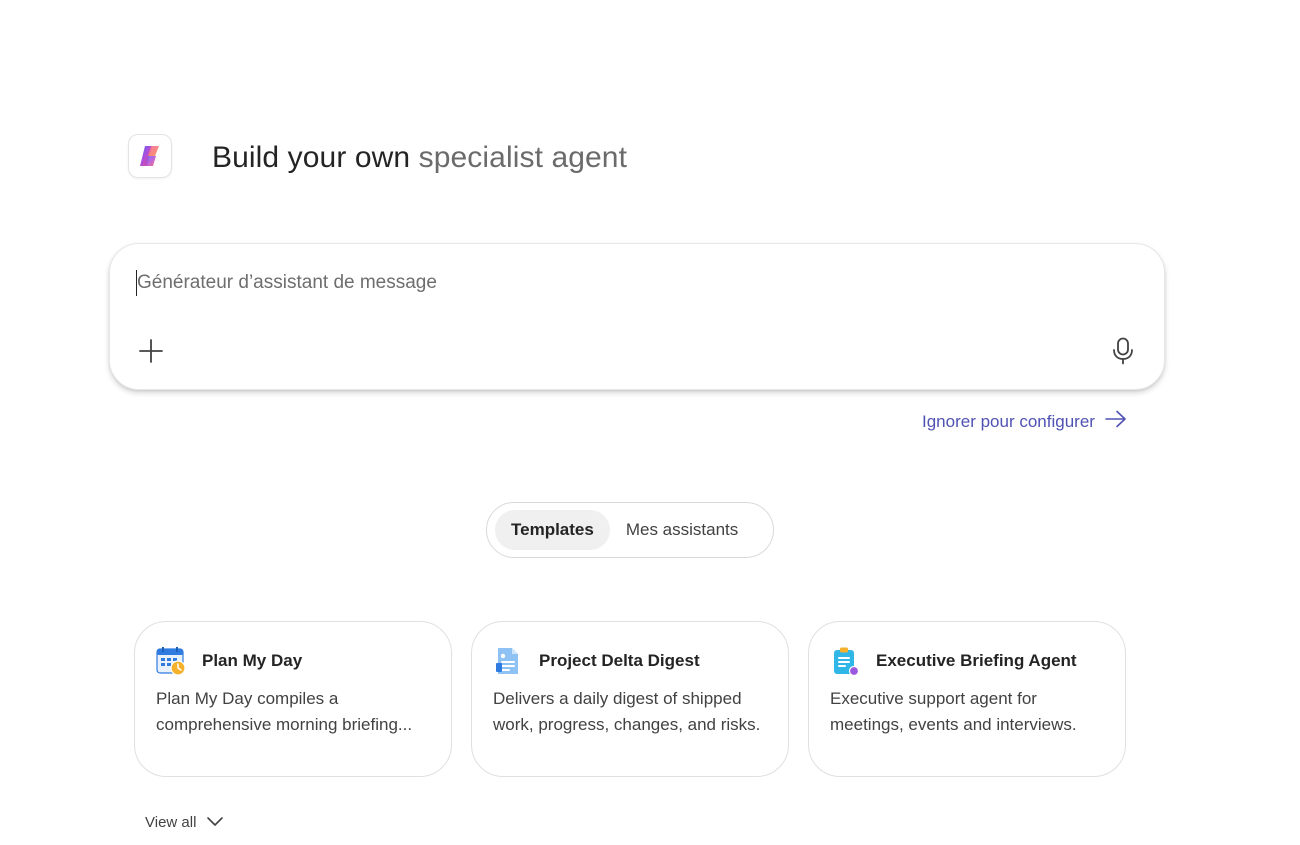  I want to click on page-title-light: specialist agent, so click(523, 157).